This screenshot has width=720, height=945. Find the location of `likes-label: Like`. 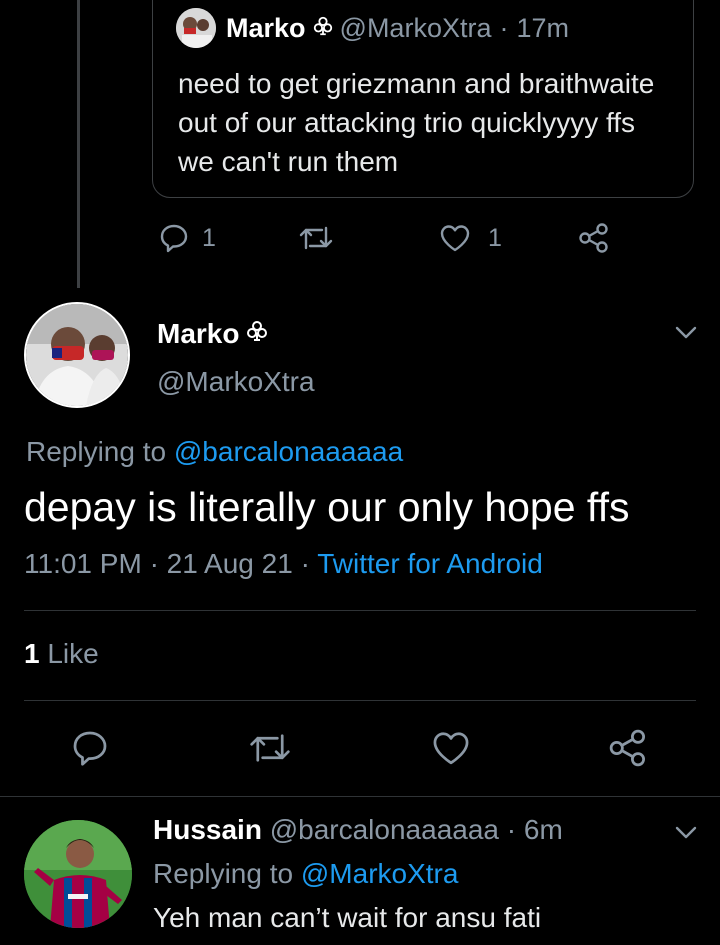

likes-label: Like is located at coordinates (73, 653).